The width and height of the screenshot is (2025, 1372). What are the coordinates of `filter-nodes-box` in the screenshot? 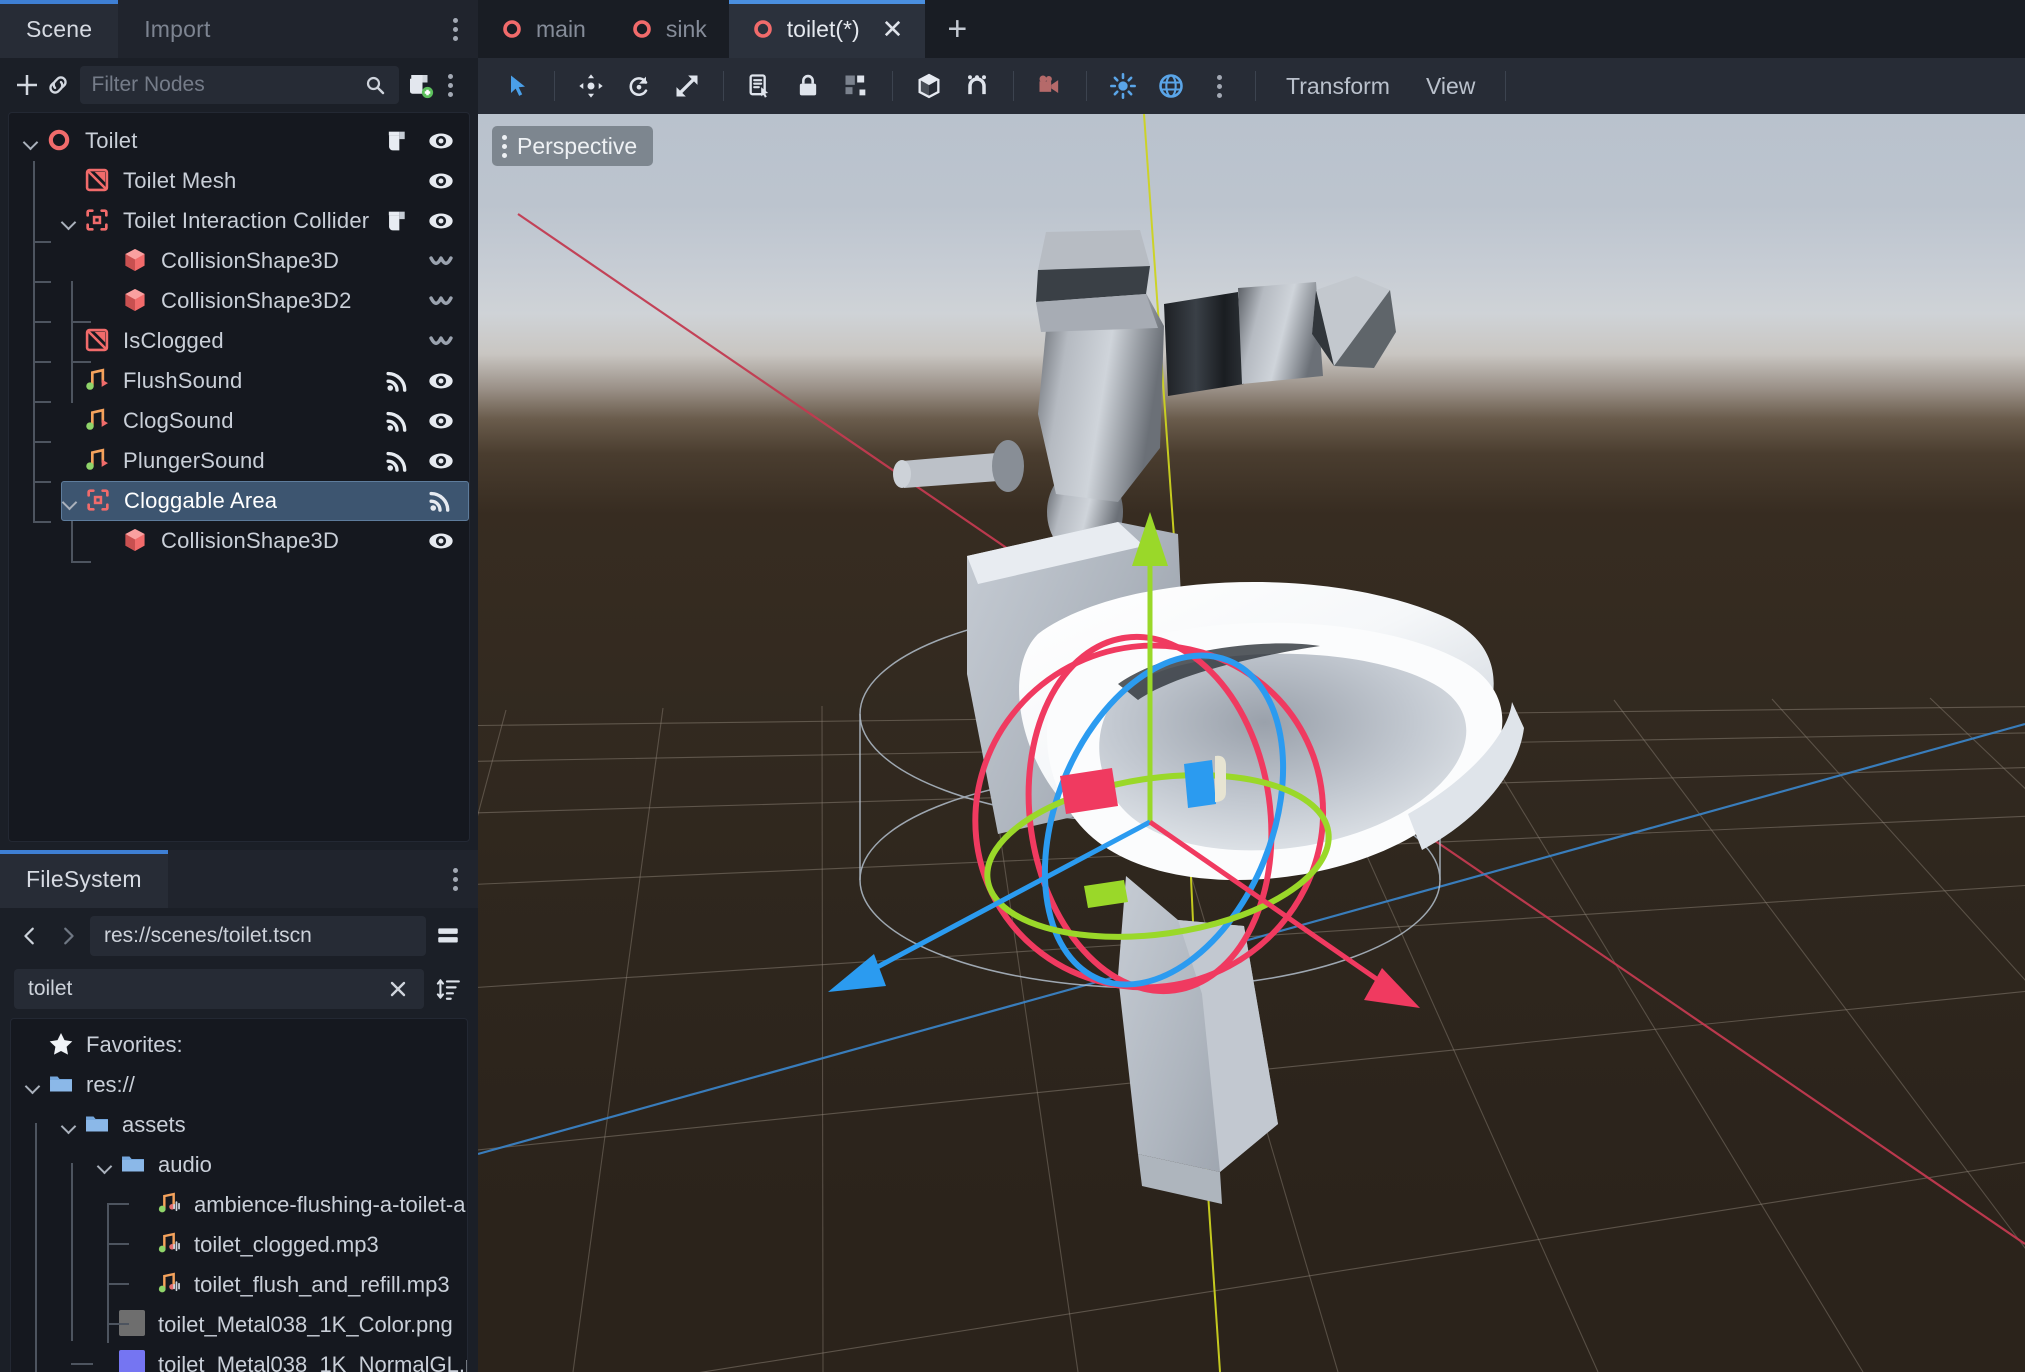 It's located at (239, 85).